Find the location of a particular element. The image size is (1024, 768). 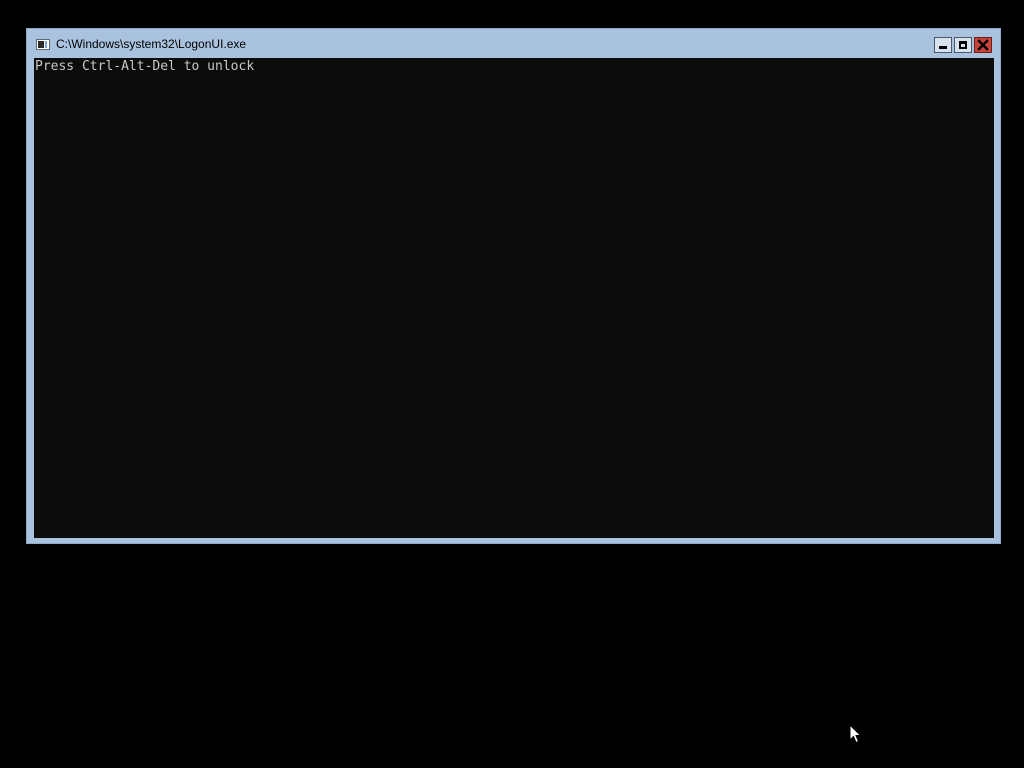

maximize-button is located at coordinates (963, 45).